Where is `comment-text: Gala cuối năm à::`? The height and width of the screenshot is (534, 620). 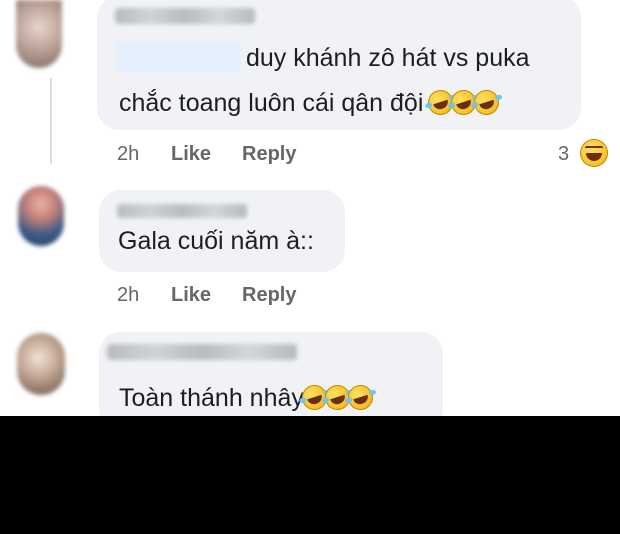 comment-text: Gala cuối năm à:: is located at coordinates (216, 241).